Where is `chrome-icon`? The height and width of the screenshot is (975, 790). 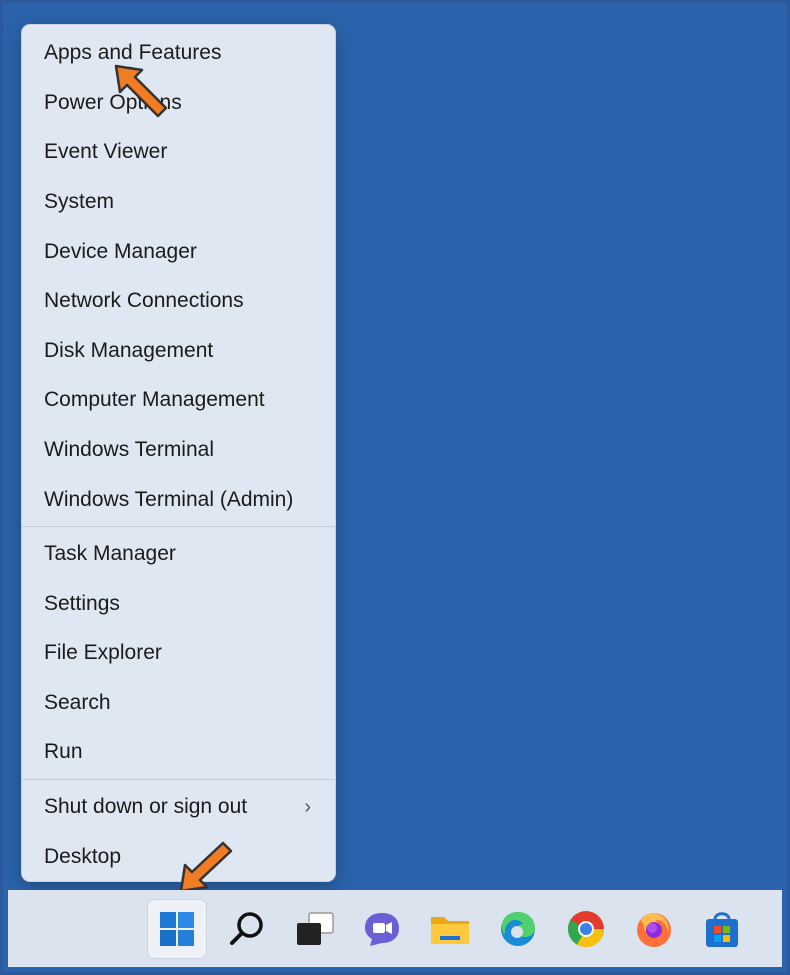 chrome-icon is located at coordinates (586, 929).